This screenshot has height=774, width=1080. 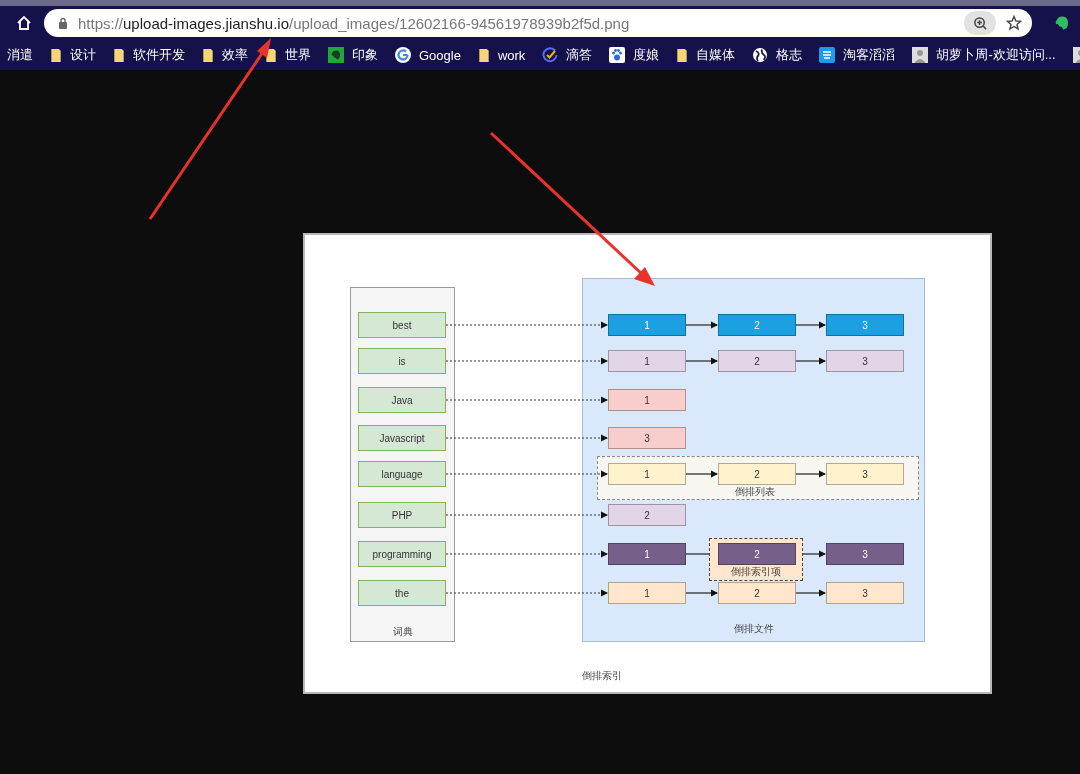 I want to click on bookmark-item: 淘客滔滔, so click(x=857, y=55).